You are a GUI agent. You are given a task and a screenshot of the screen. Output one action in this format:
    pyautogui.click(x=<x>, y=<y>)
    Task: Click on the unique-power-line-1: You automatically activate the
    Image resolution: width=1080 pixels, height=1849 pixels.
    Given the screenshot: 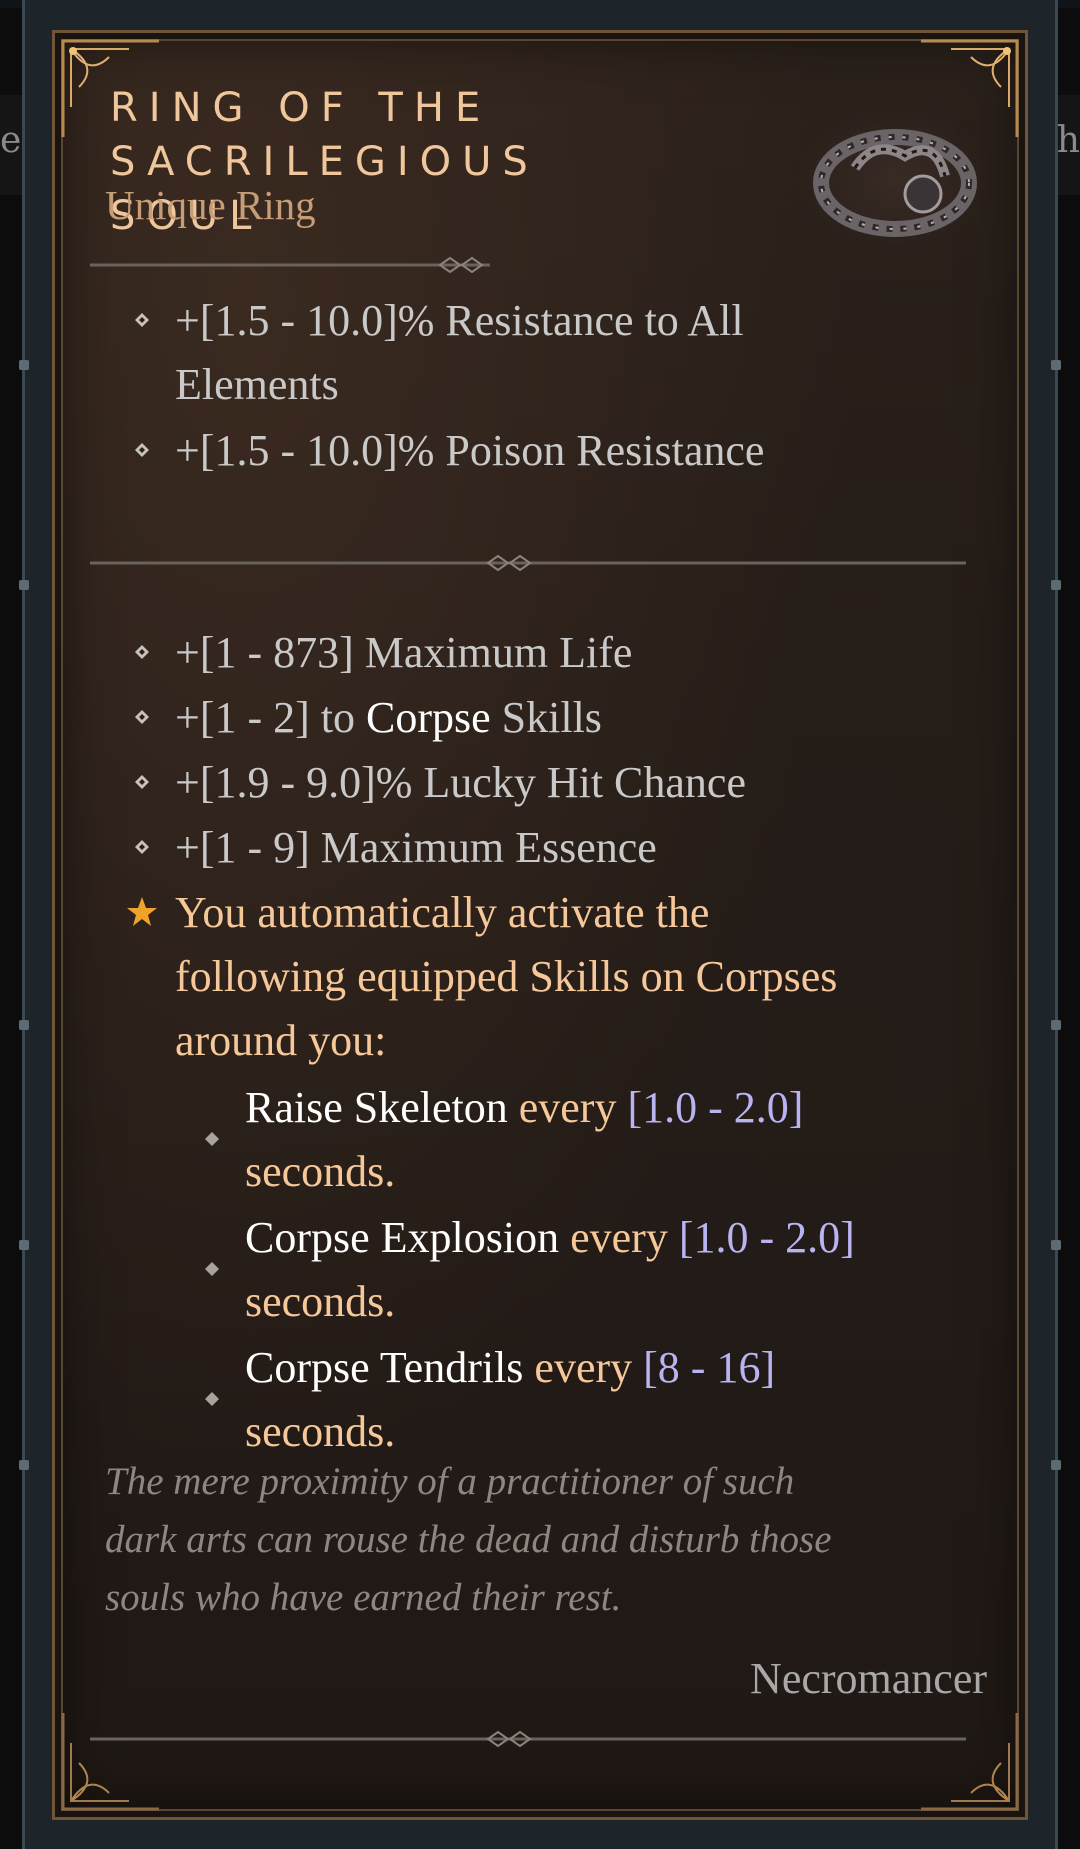 What is the action you would take?
    pyautogui.click(x=442, y=912)
    